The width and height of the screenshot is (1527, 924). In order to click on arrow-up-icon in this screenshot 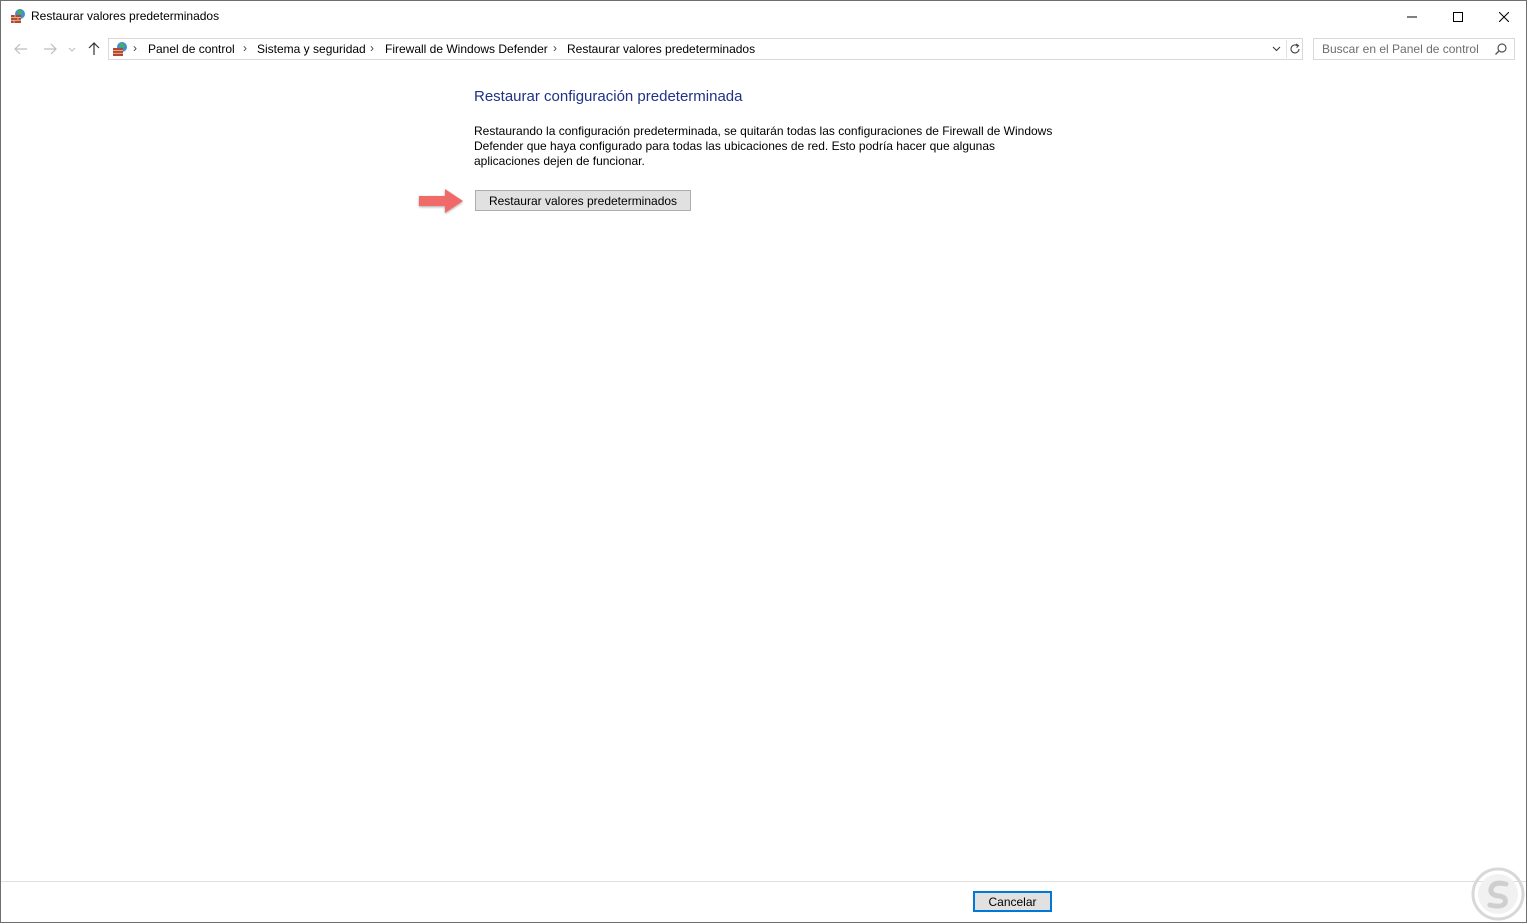, I will do `click(94, 48)`.